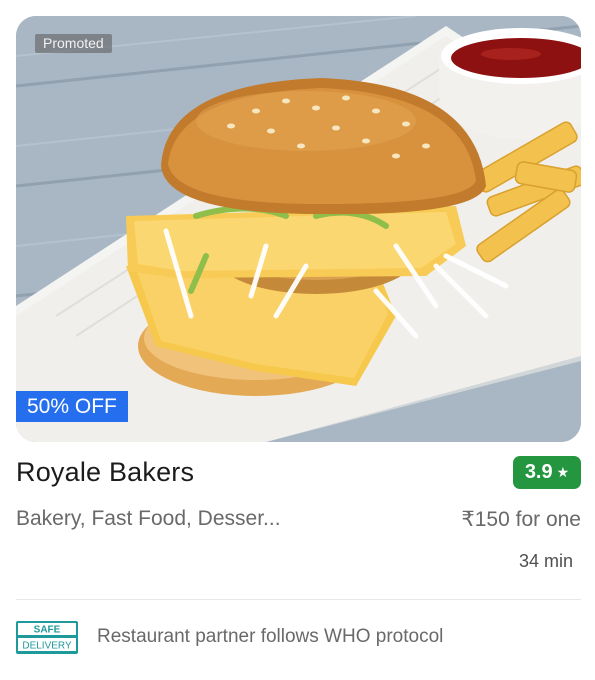 The width and height of the screenshot is (595, 680). I want to click on price-for-one: ₹150 for one, so click(521, 519).